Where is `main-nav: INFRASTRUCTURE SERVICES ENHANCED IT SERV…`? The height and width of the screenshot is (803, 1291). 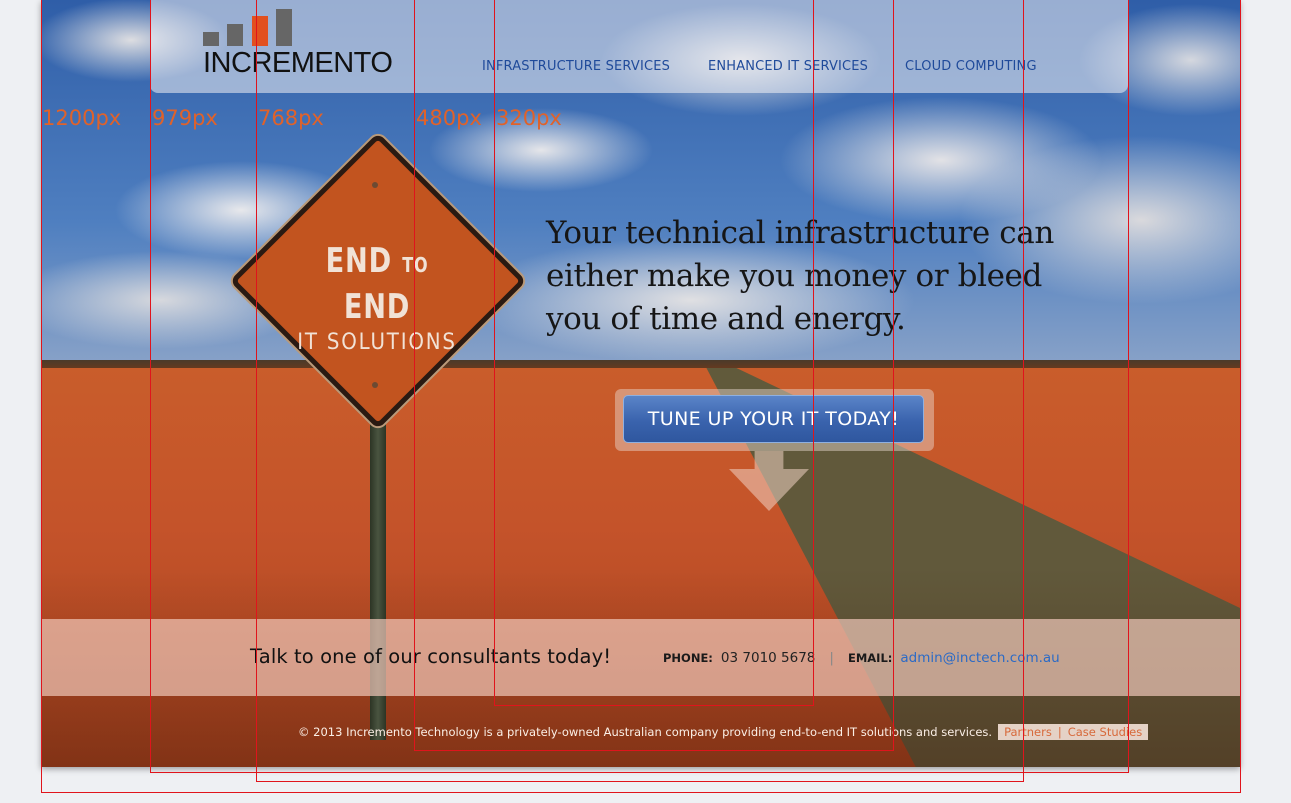 main-nav: INFRASTRUCTURE SERVICES ENHANCED IT SERV… is located at coordinates (762, 66).